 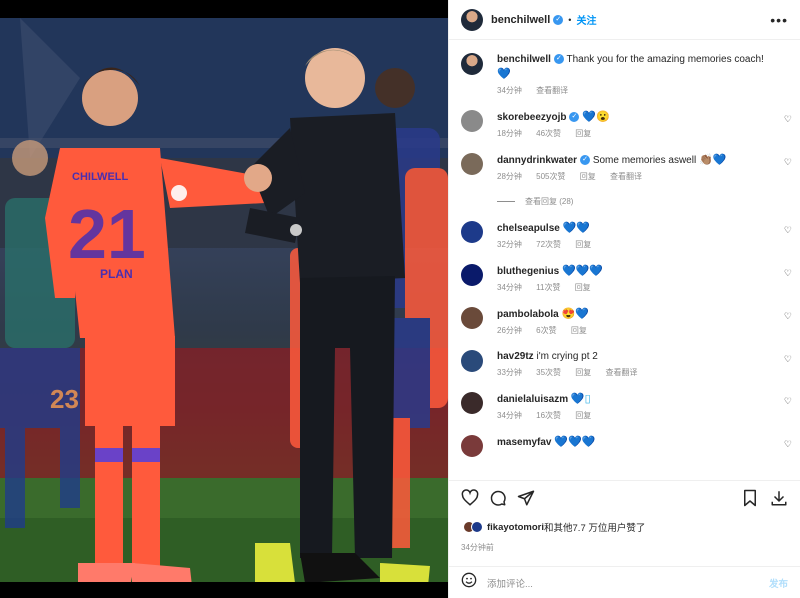 What do you see at coordinates (549, 201) in the screenshot?
I see `view-replies-label: 查看回复 (28)` at bounding box center [549, 201].